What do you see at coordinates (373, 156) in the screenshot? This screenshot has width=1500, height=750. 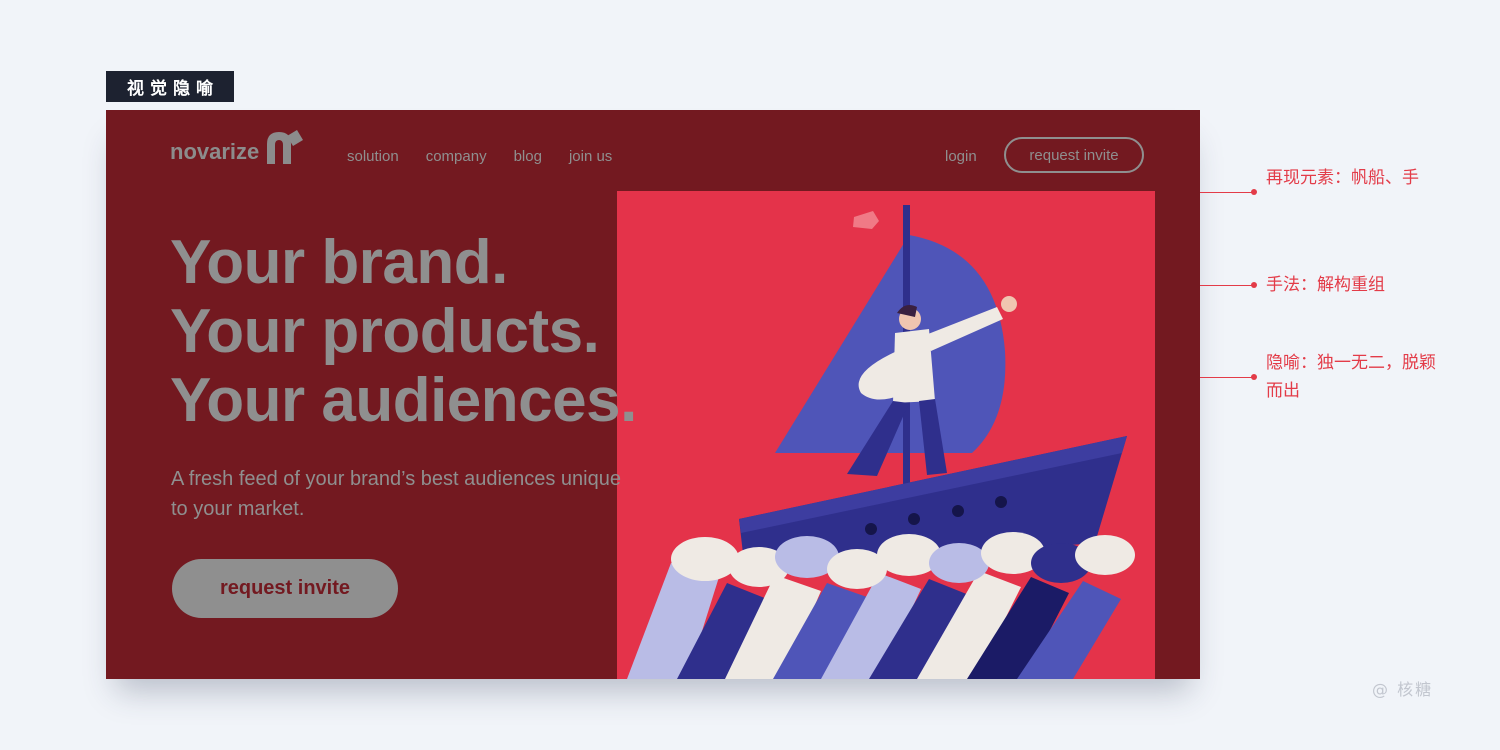 I see `nav-item-solution: solution` at bounding box center [373, 156].